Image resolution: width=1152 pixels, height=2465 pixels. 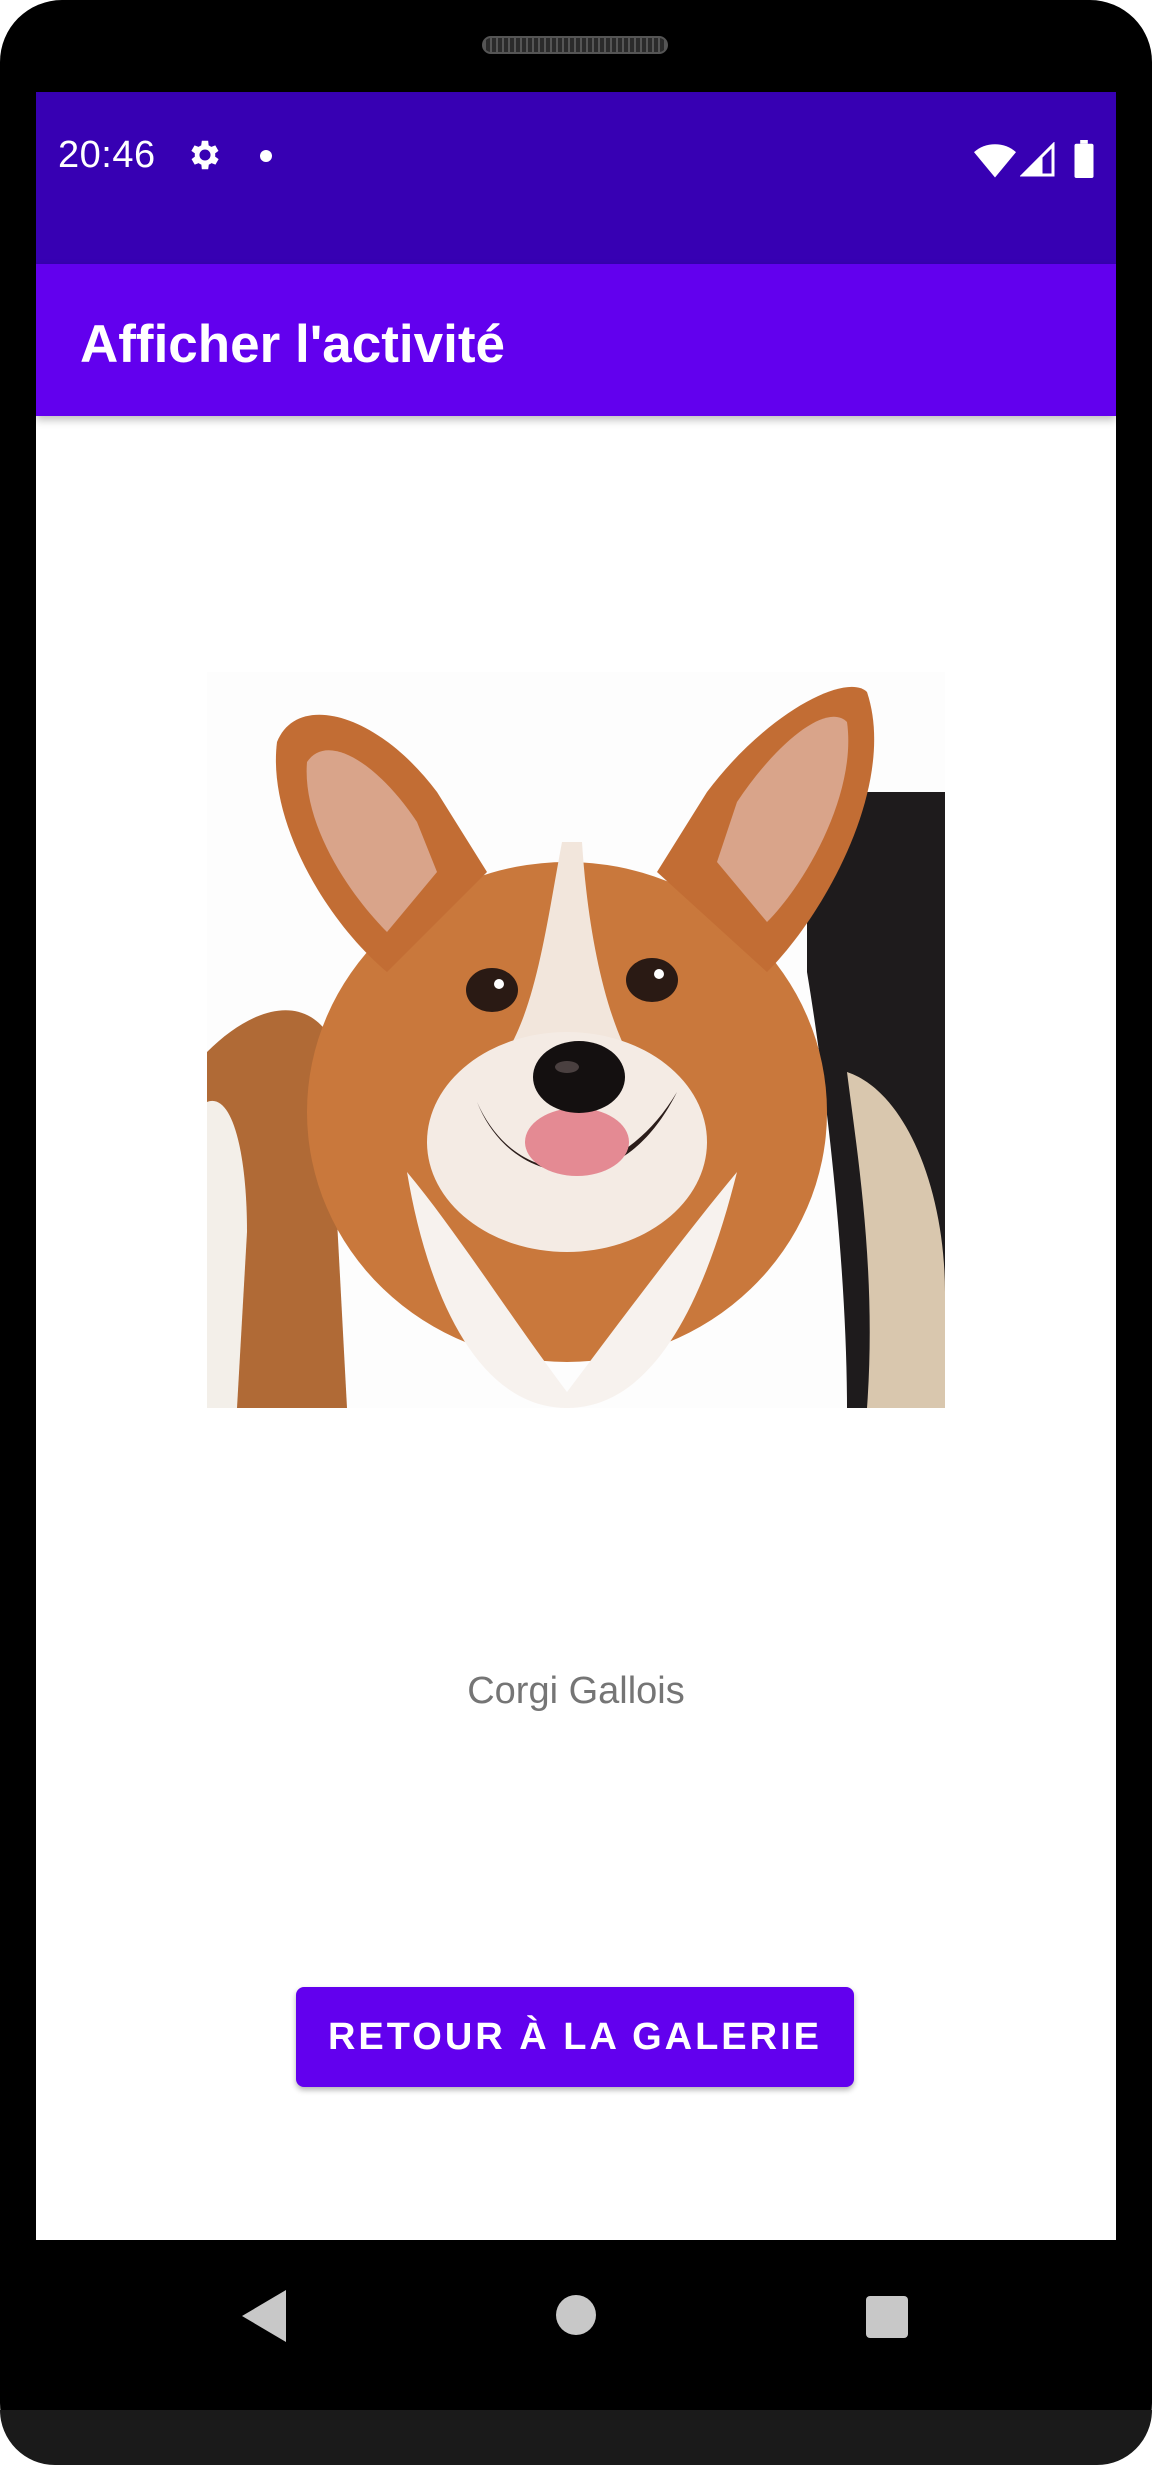 I want to click on page-title: Afficher l'activité, so click(x=292, y=344).